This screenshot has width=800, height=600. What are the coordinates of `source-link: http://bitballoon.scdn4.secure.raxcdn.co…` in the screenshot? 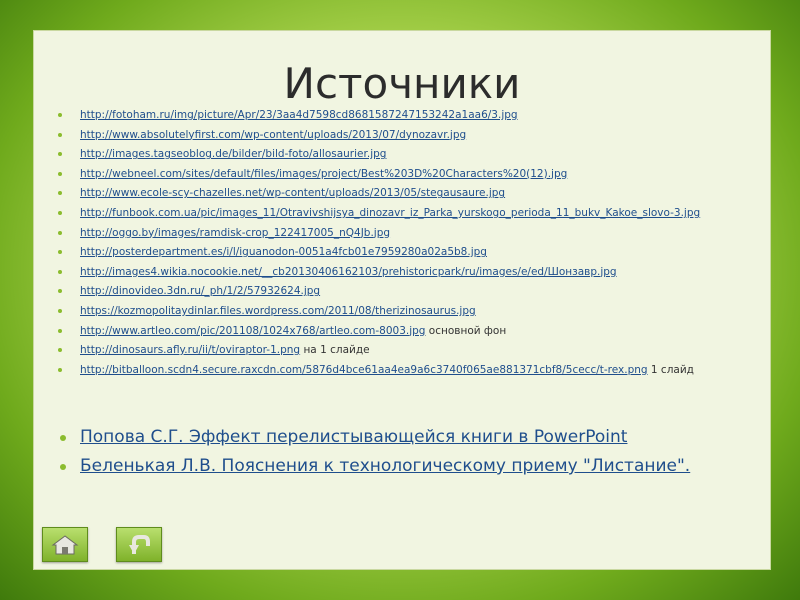 It's located at (364, 370).